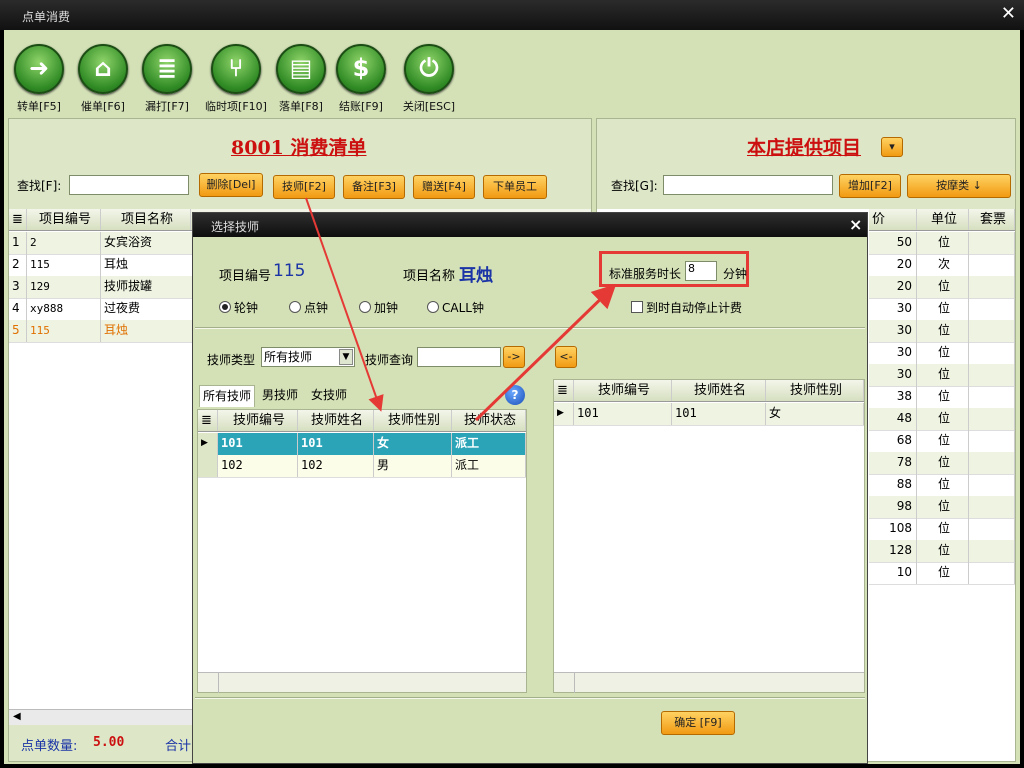 This screenshot has width=1024, height=768. Describe the element at coordinates (344, 304) in the screenshot. I see `annotation-arrow-technician` at that location.